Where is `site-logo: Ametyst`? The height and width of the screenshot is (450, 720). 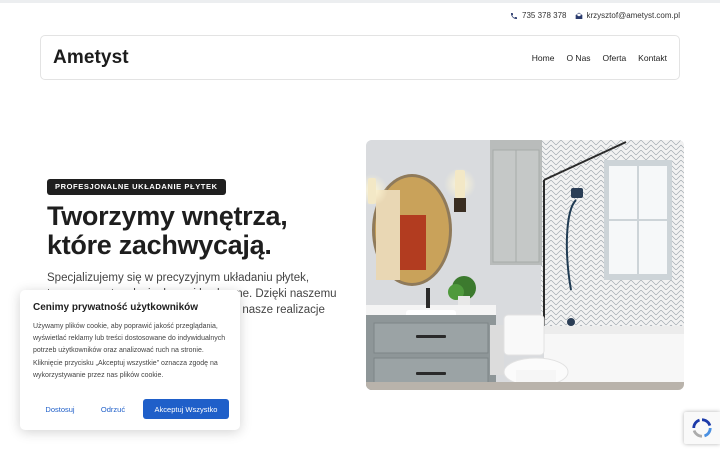
site-logo: Ametyst is located at coordinates (91, 58).